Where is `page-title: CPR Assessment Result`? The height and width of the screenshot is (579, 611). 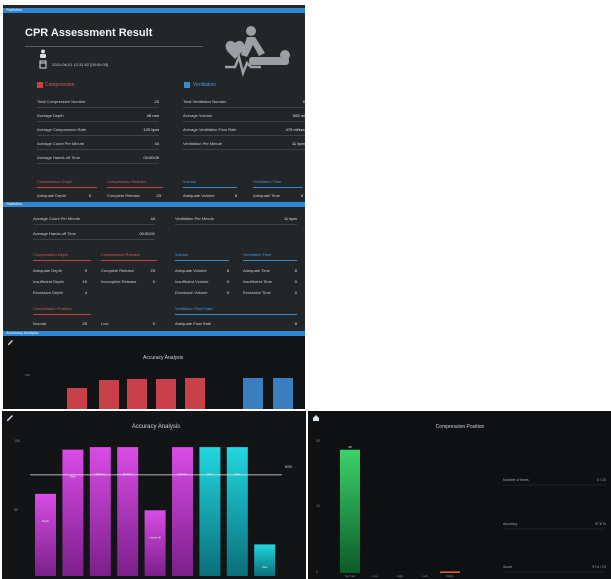
page-title: CPR Assessment Result is located at coordinates (89, 33).